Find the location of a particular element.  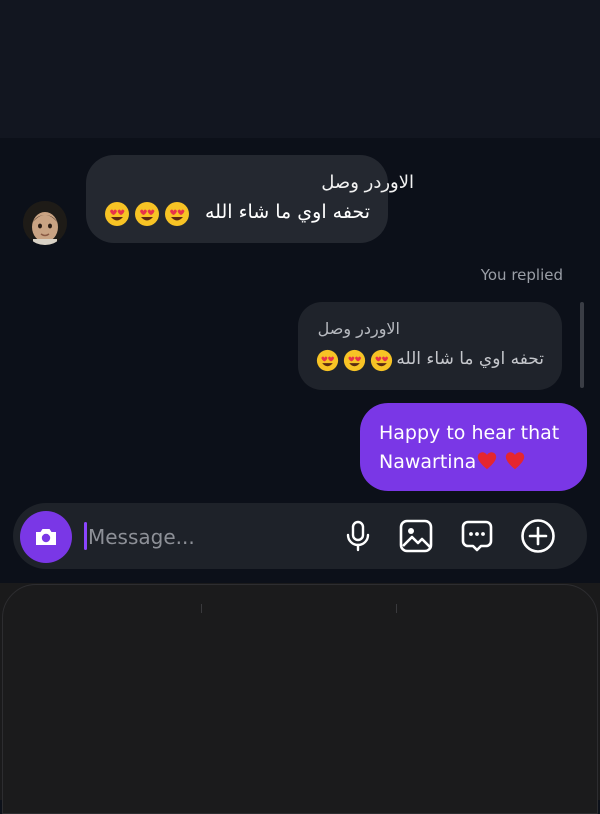

microphone-icon is located at coordinates (358, 536).